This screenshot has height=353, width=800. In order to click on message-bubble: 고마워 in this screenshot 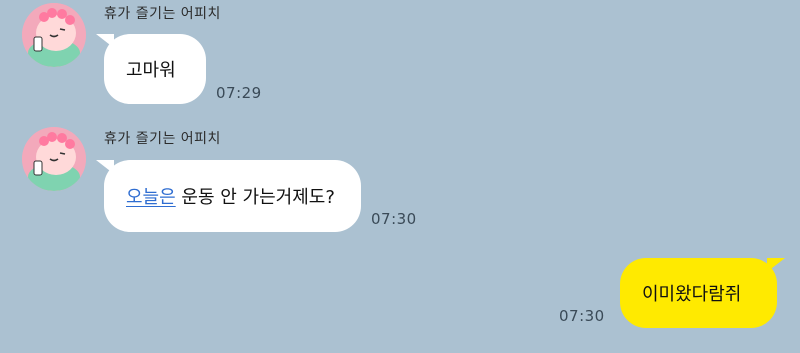, I will do `click(151, 69)`.